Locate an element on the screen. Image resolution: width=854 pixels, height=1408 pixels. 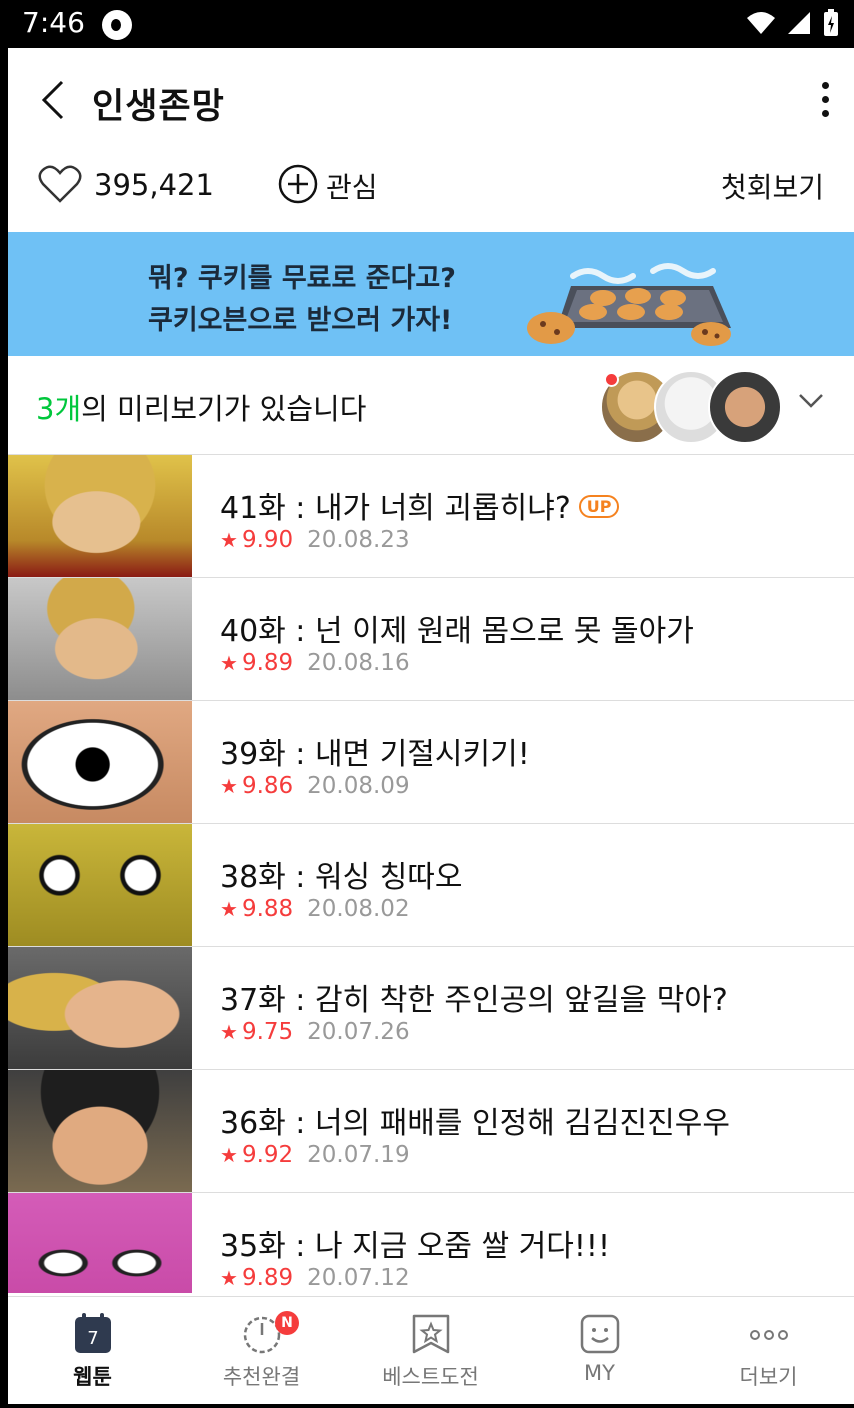
tab-best-challenge: 베스트도전 is located at coordinates (430, 1351).